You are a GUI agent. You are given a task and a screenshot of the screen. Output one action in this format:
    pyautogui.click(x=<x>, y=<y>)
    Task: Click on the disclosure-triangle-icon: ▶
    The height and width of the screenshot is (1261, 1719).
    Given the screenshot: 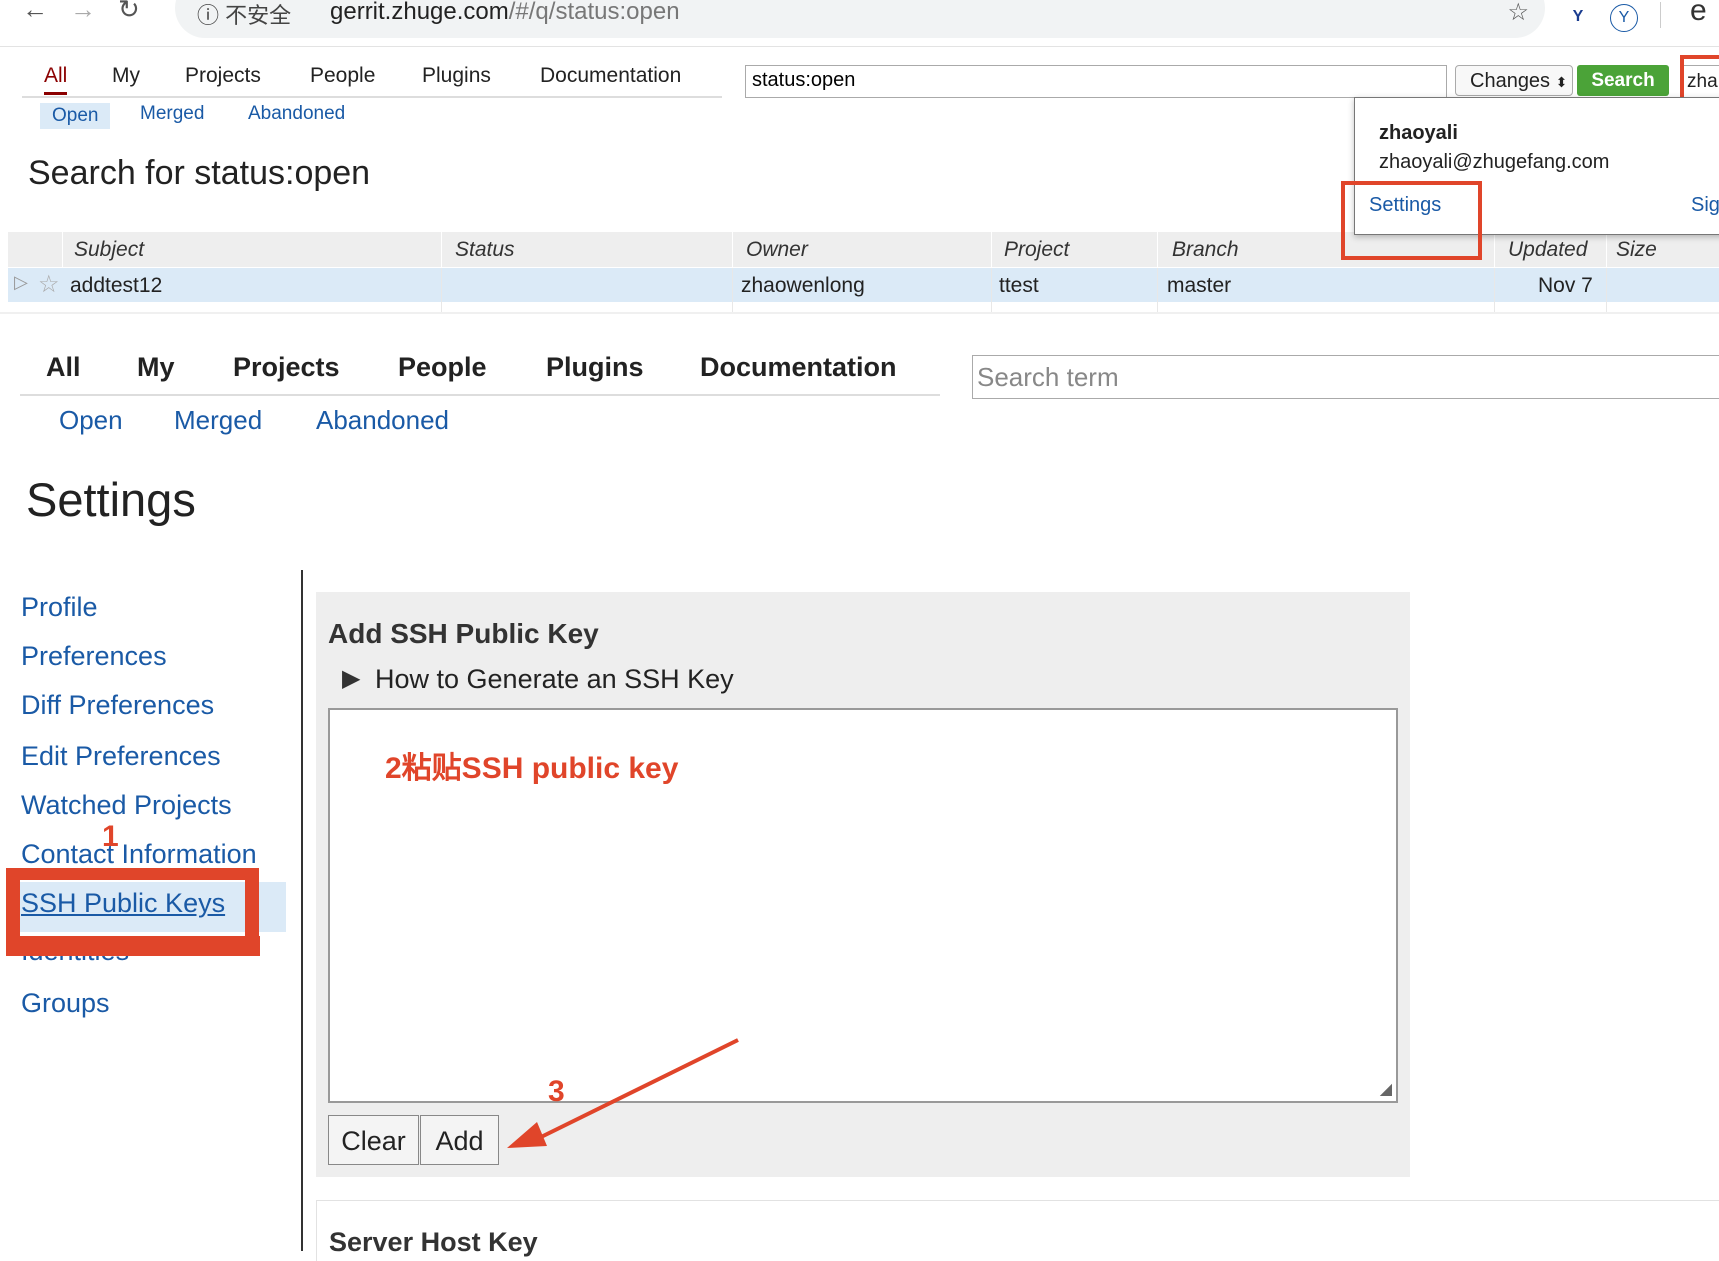 What is the action you would take?
    pyautogui.click(x=351, y=678)
    